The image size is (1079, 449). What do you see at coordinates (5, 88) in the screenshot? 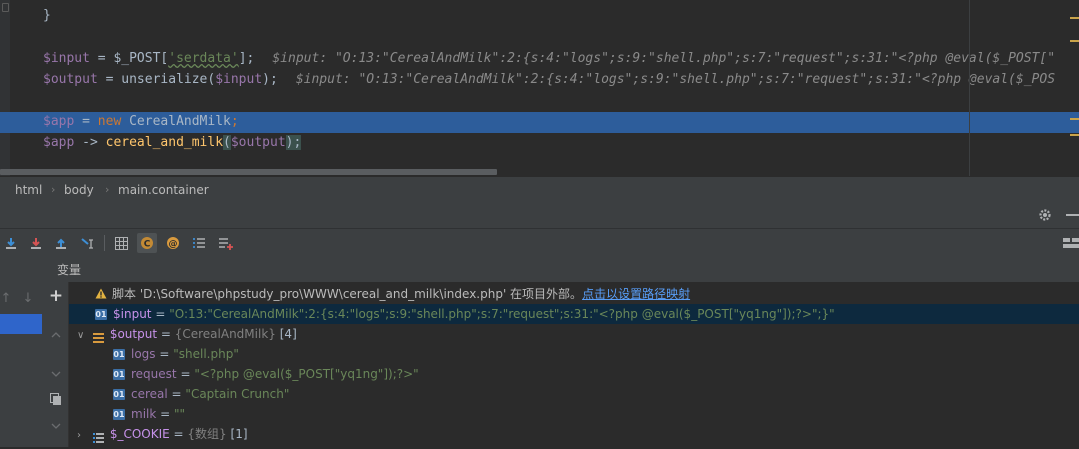
I see `editor-gutter` at bounding box center [5, 88].